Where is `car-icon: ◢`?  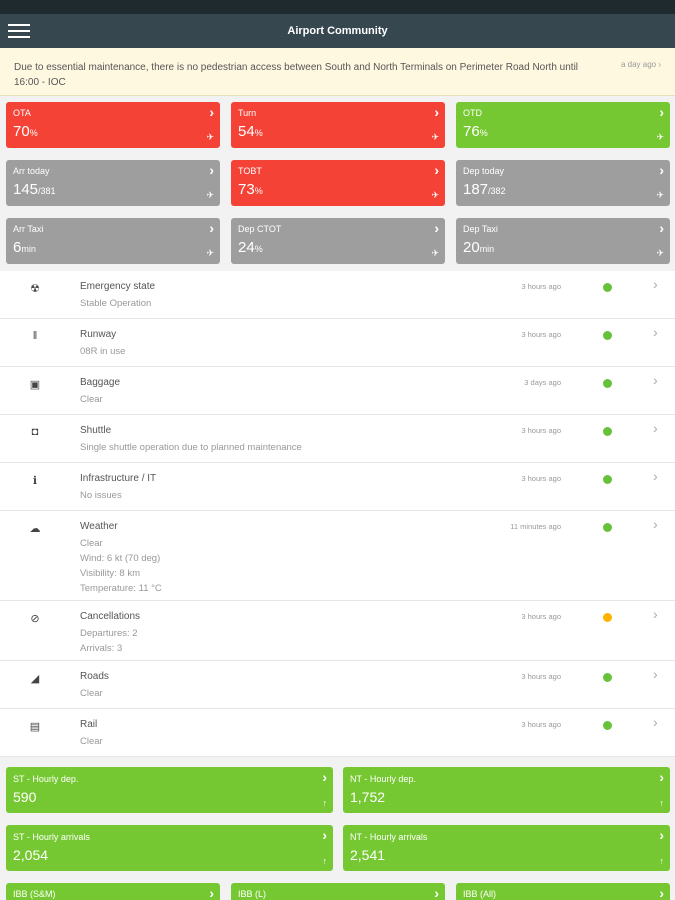 car-icon: ◢ is located at coordinates (35, 679).